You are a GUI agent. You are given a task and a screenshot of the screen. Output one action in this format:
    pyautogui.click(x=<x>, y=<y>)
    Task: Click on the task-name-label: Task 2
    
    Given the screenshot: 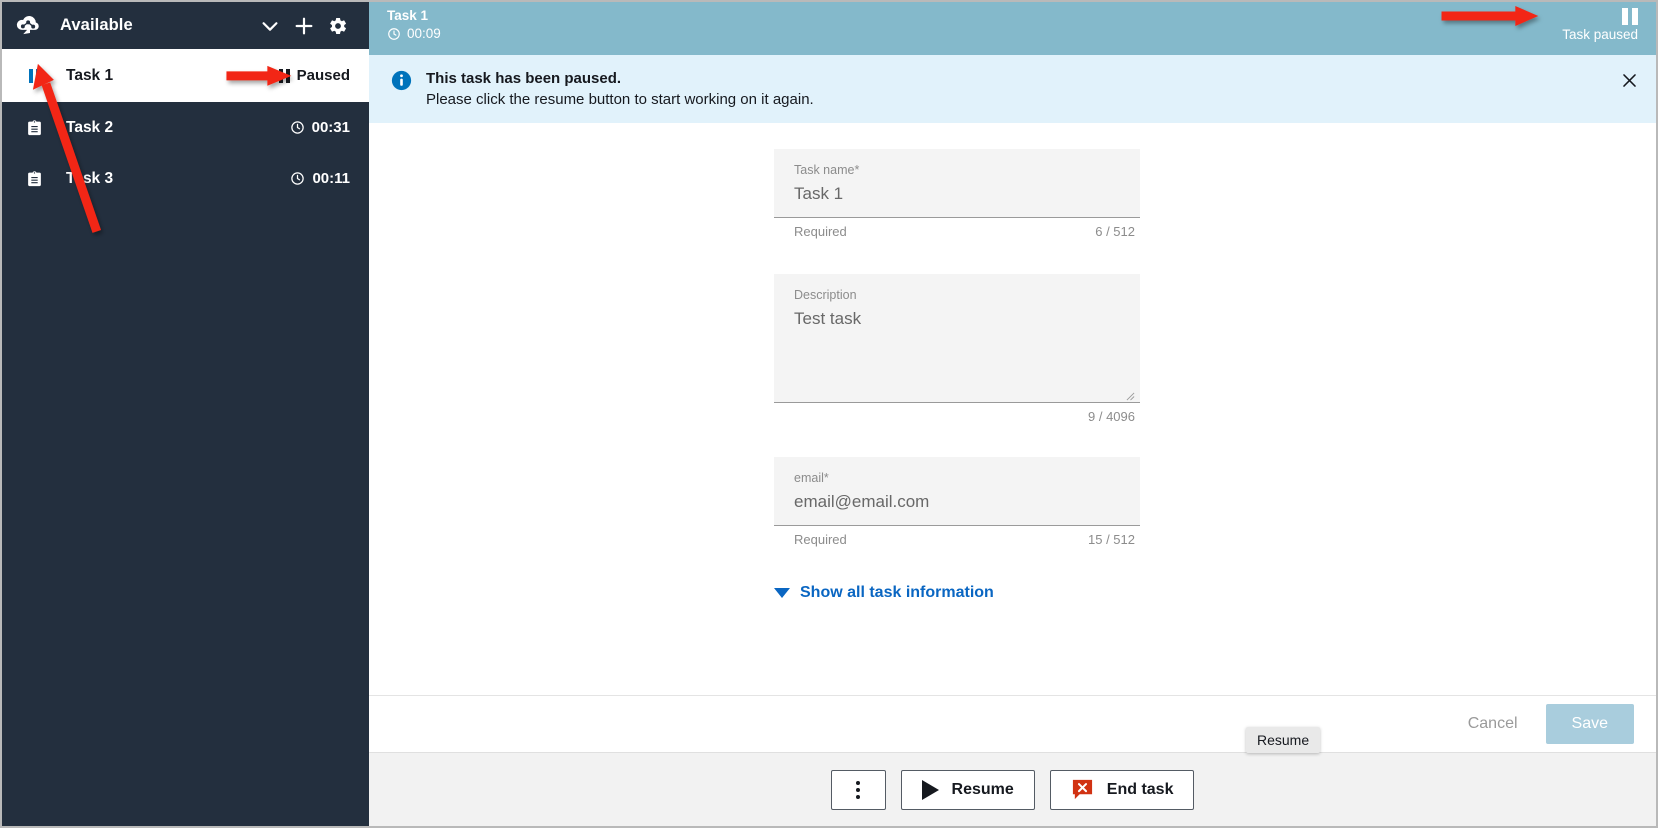 What is the action you would take?
    pyautogui.click(x=90, y=127)
    